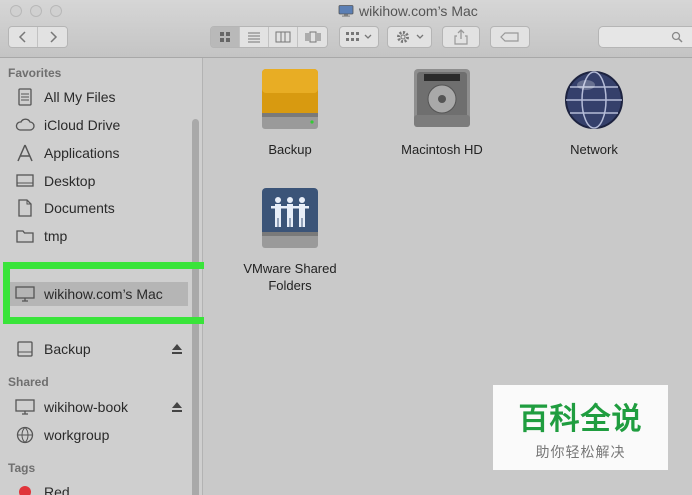 The height and width of the screenshot is (495, 692). Describe the element at coordinates (25, 349) in the screenshot. I see `drive-icon` at that location.